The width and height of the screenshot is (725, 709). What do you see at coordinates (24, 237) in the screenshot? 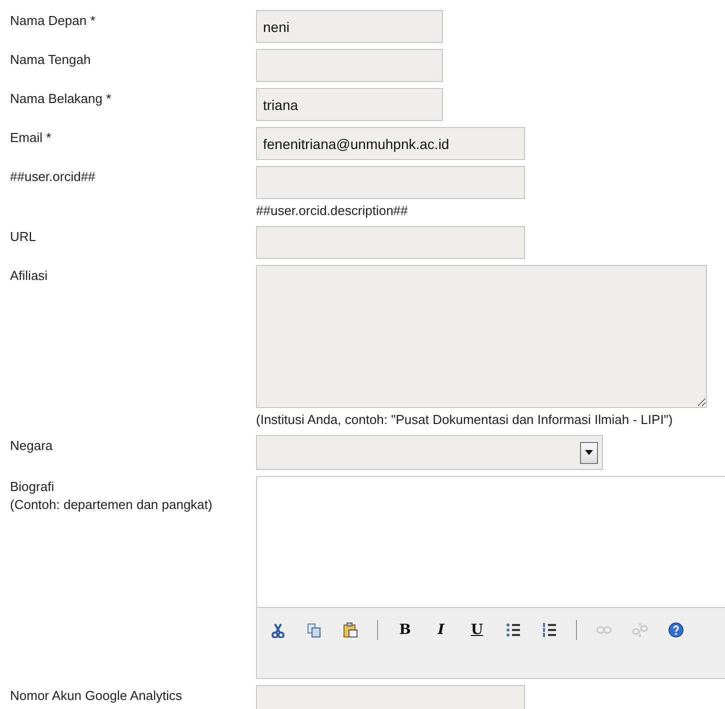
I see `field-label: URL` at bounding box center [24, 237].